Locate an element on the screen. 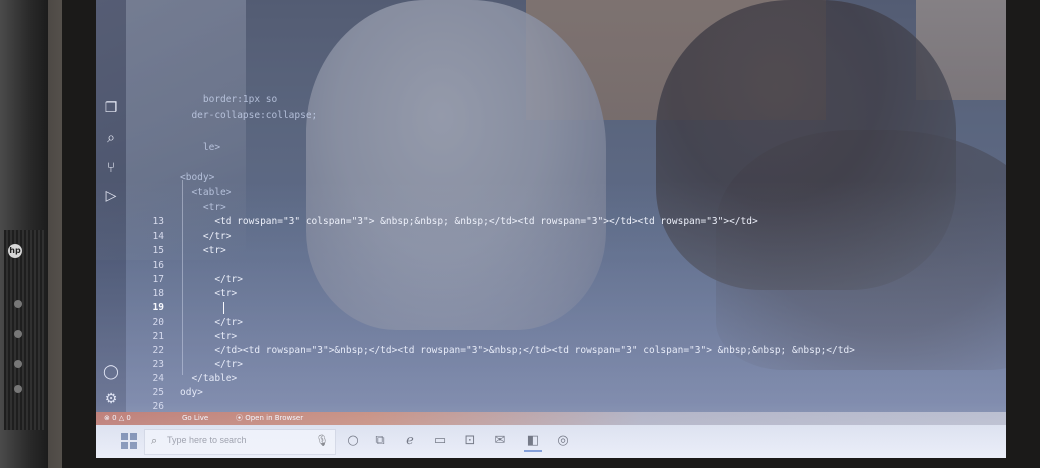  code-line: 25 ody> is located at coordinates (536, 392).